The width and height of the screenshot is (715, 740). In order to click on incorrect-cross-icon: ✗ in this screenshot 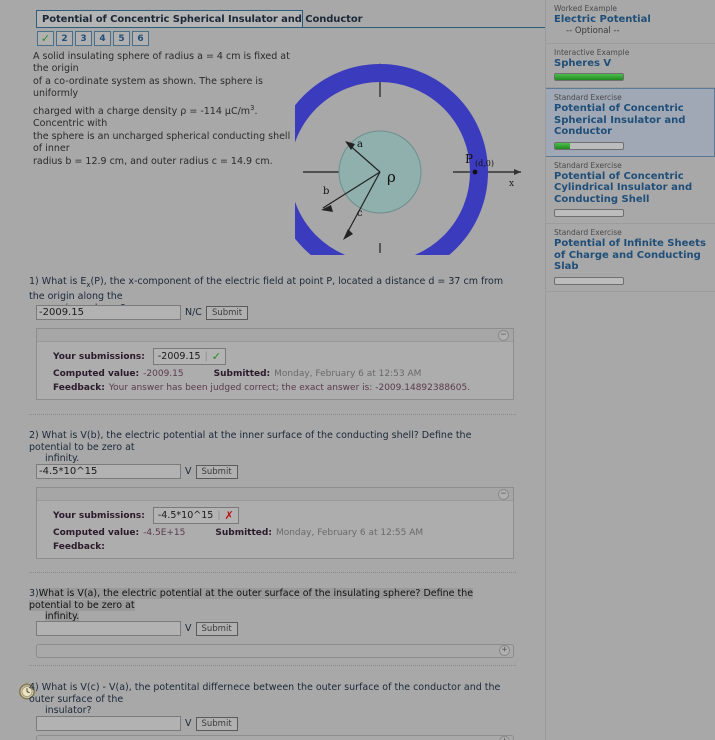, I will do `click(229, 515)`.